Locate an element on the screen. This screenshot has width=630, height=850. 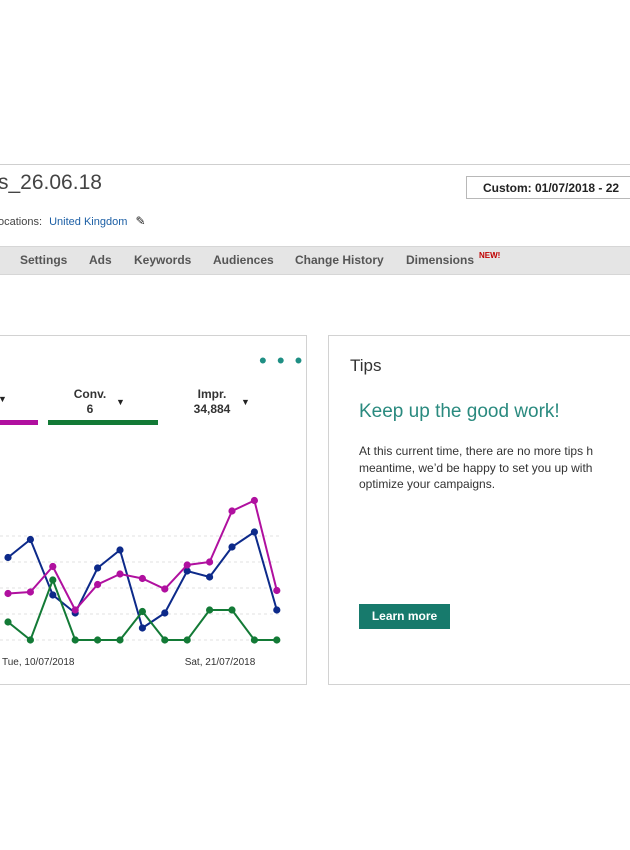
tab-settings: Settings is located at coordinates (43, 260).